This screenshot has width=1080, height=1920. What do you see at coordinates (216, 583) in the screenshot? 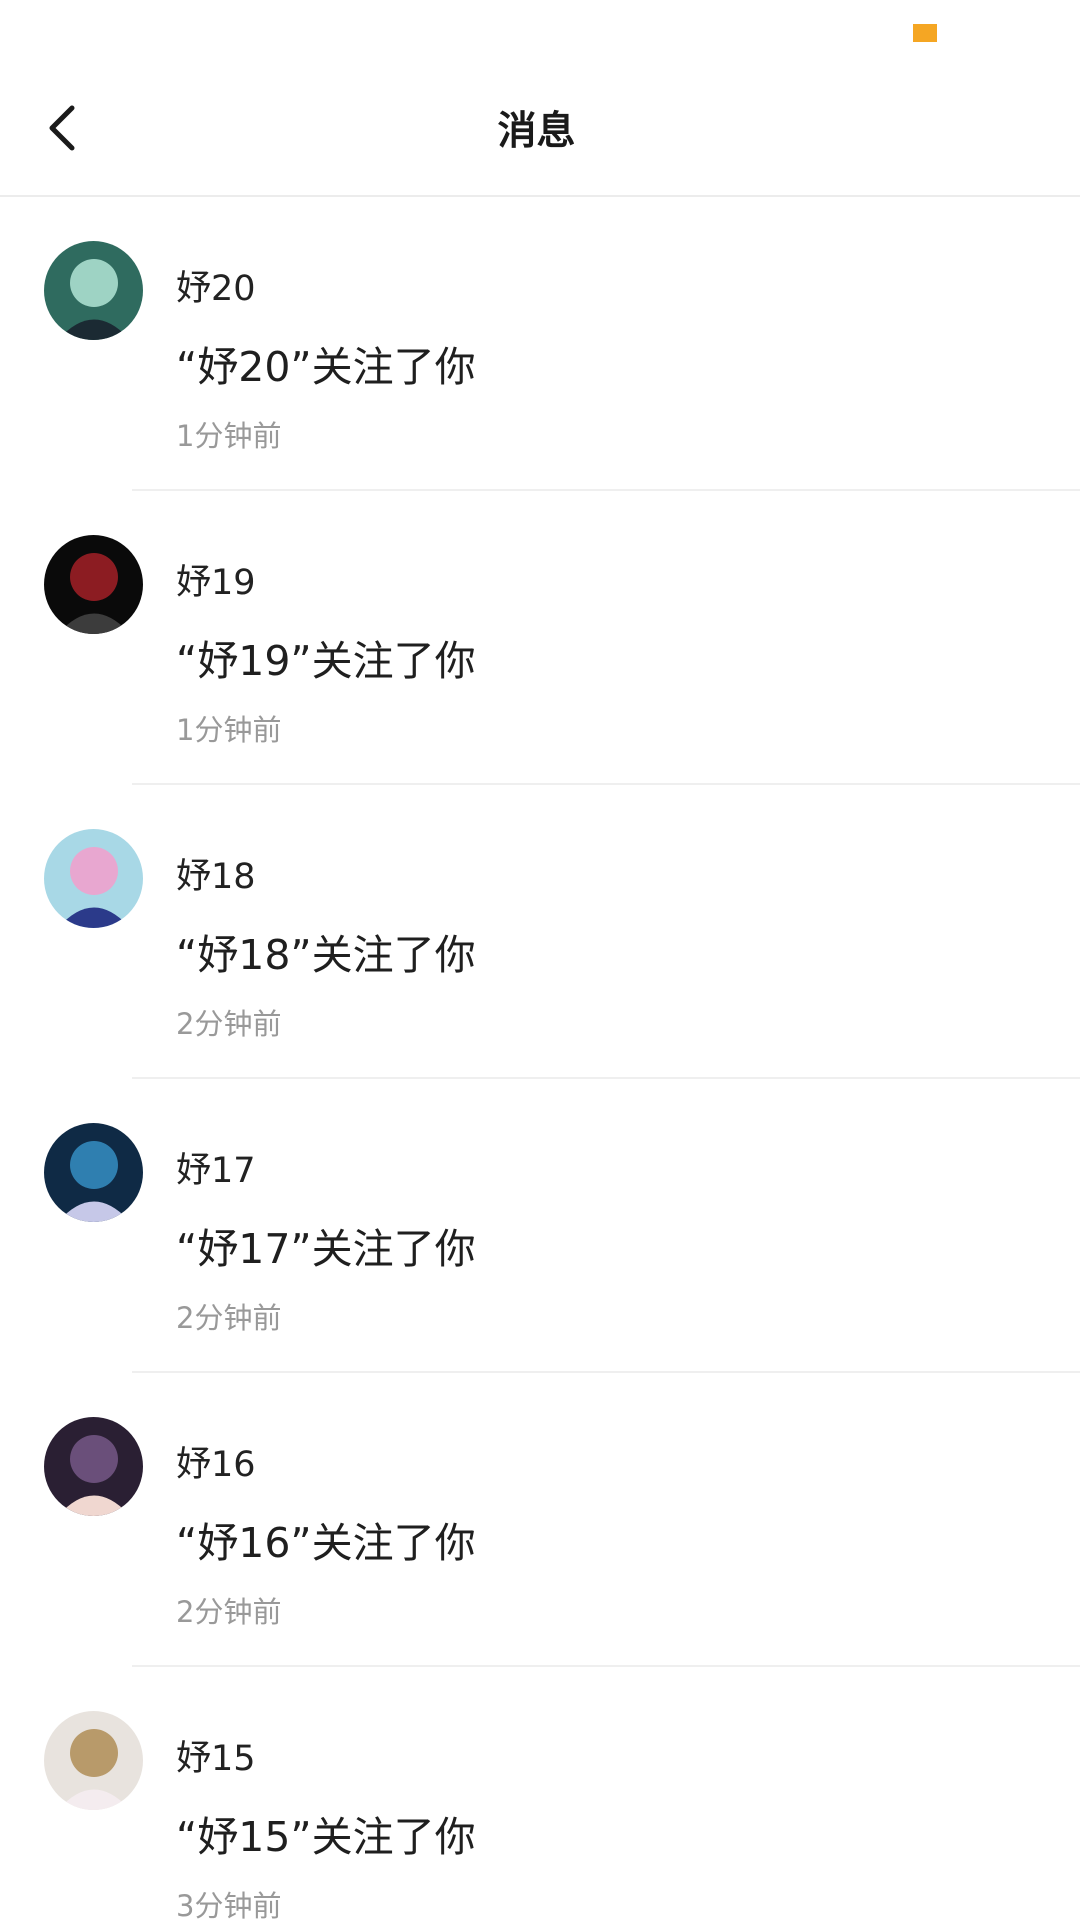
I see `sender-name: 妤19` at bounding box center [216, 583].